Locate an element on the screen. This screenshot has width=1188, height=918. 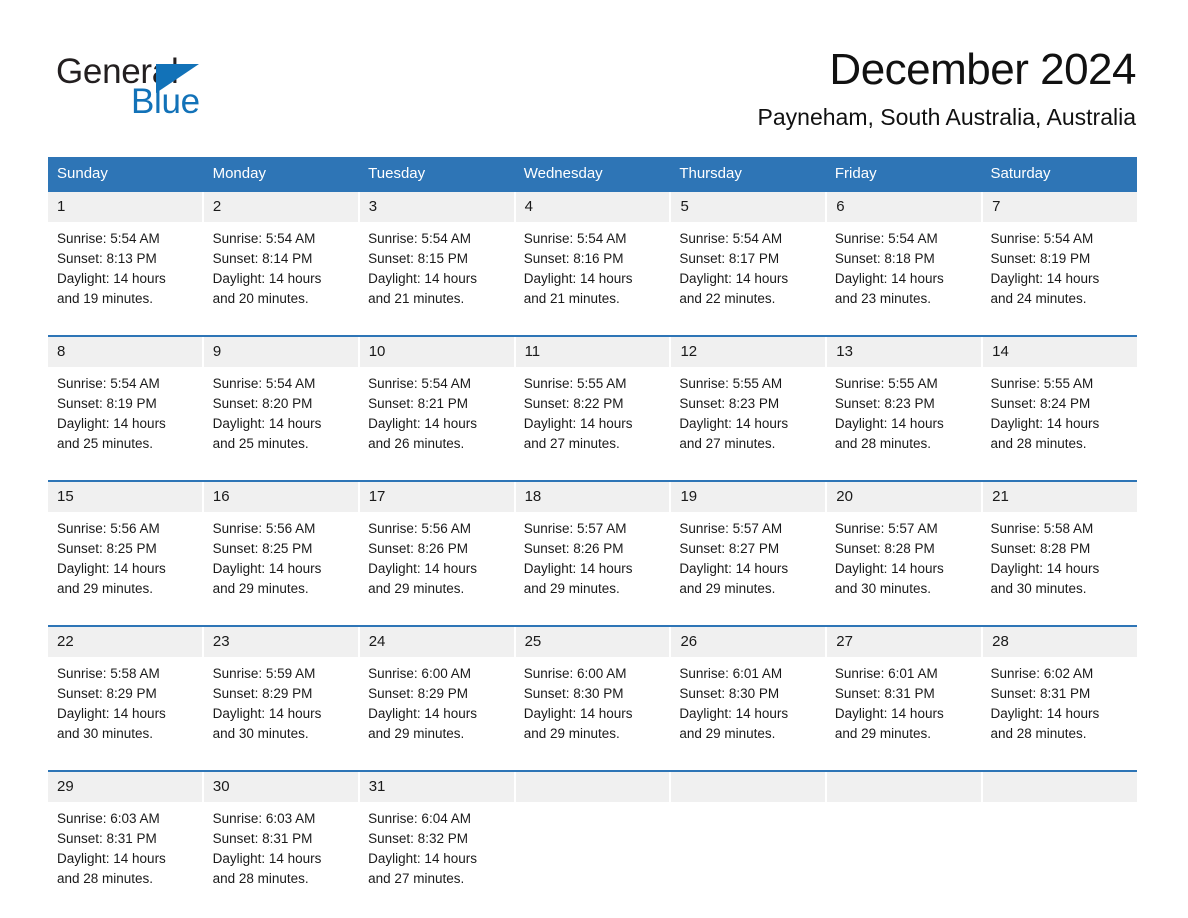
sunset-text: Sunset: 8:21 PM is located at coordinates (418, 403).